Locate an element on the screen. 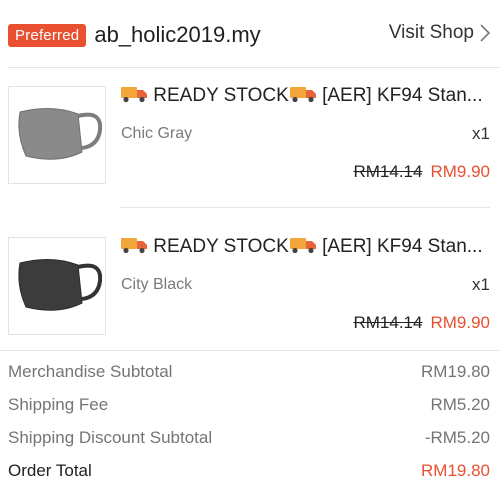 The height and width of the screenshot is (485, 500). summary-label: Merchandise Subtotal is located at coordinates (90, 371).